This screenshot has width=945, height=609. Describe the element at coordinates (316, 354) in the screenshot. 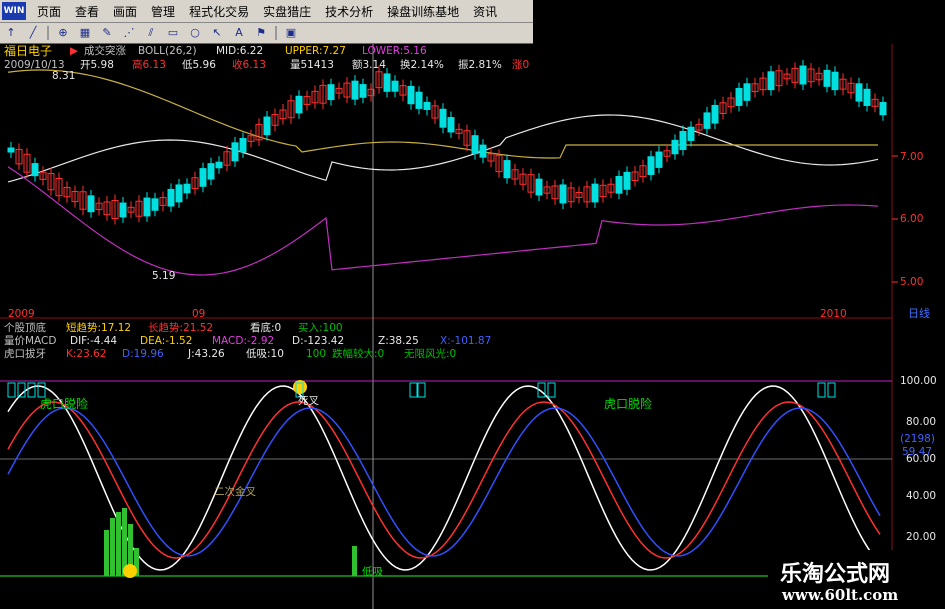

I see `low-absorb-value: 100` at that location.